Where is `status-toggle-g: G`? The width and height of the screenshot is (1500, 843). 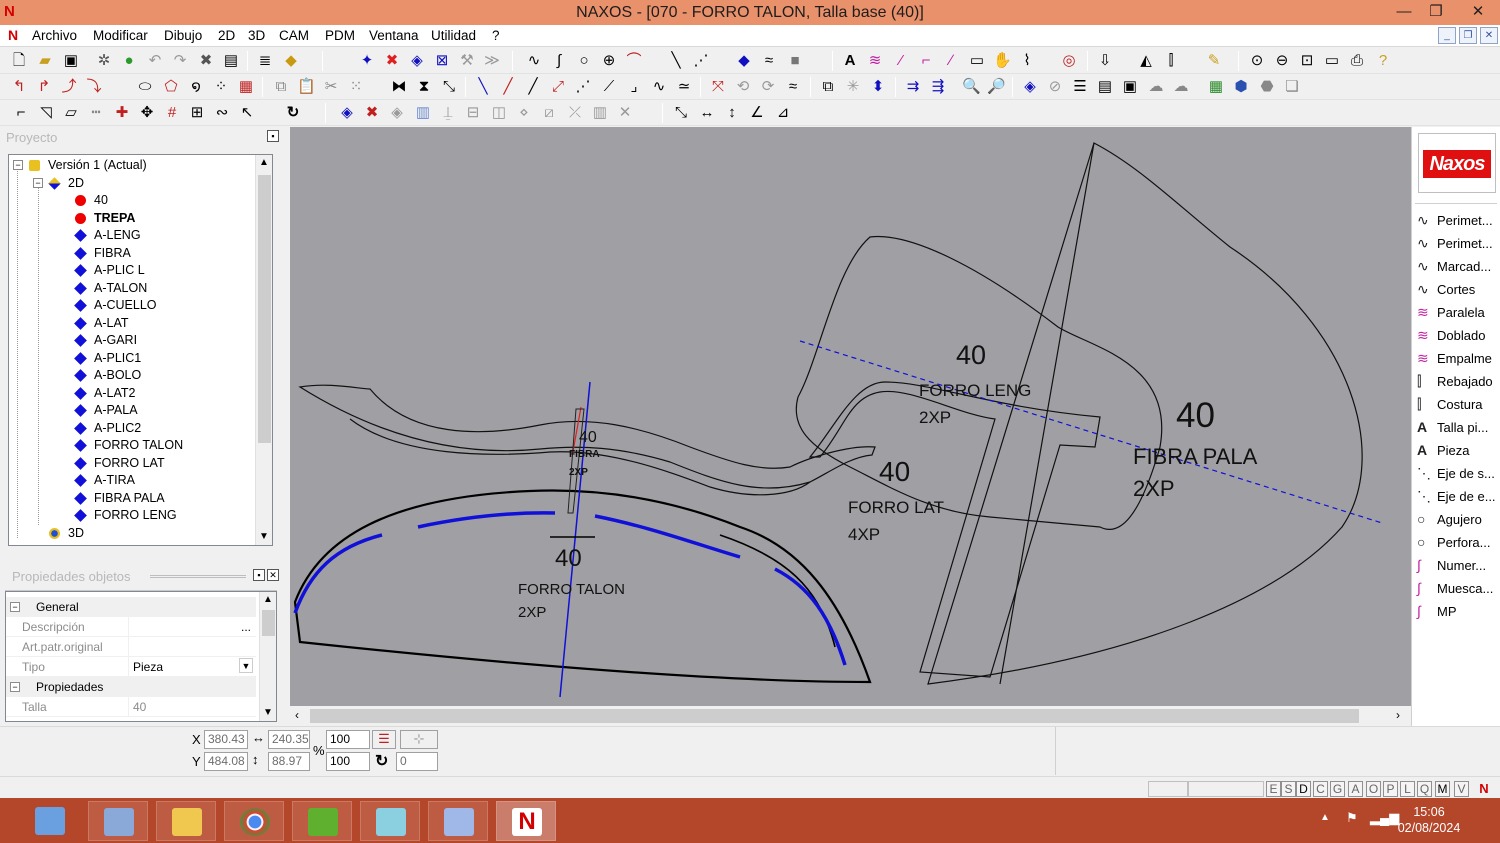 status-toggle-g: G is located at coordinates (1337, 789).